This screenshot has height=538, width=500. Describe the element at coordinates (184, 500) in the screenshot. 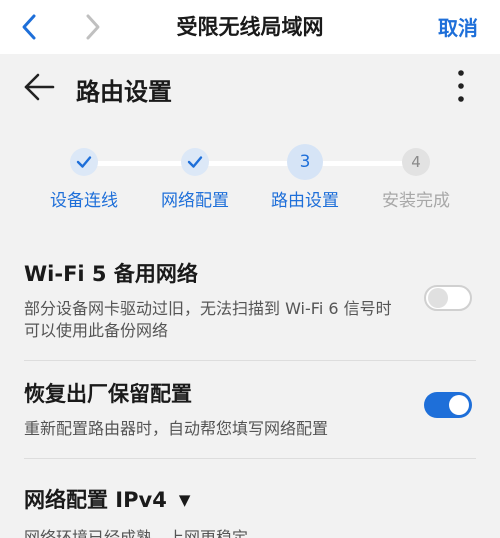

I see `caret-down-icon: ▼` at that location.